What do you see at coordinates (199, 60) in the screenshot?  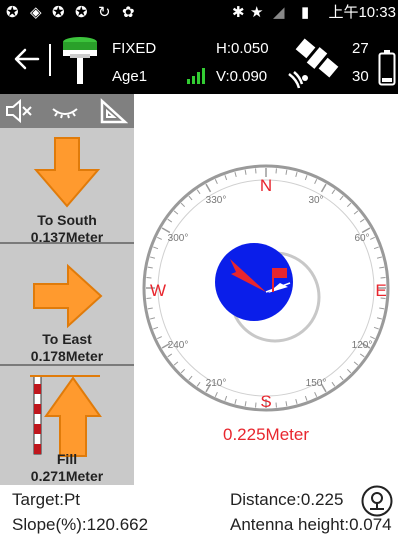 I see `header-bar: FIXED Age1 H:0.050 V:0.090 27 30` at bounding box center [199, 60].